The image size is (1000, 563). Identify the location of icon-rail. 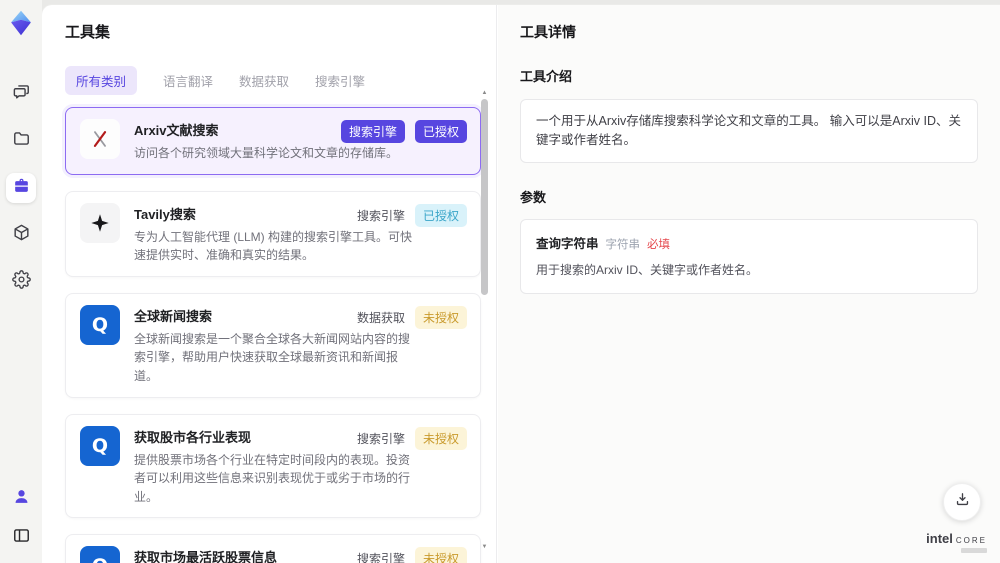
(21, 281).